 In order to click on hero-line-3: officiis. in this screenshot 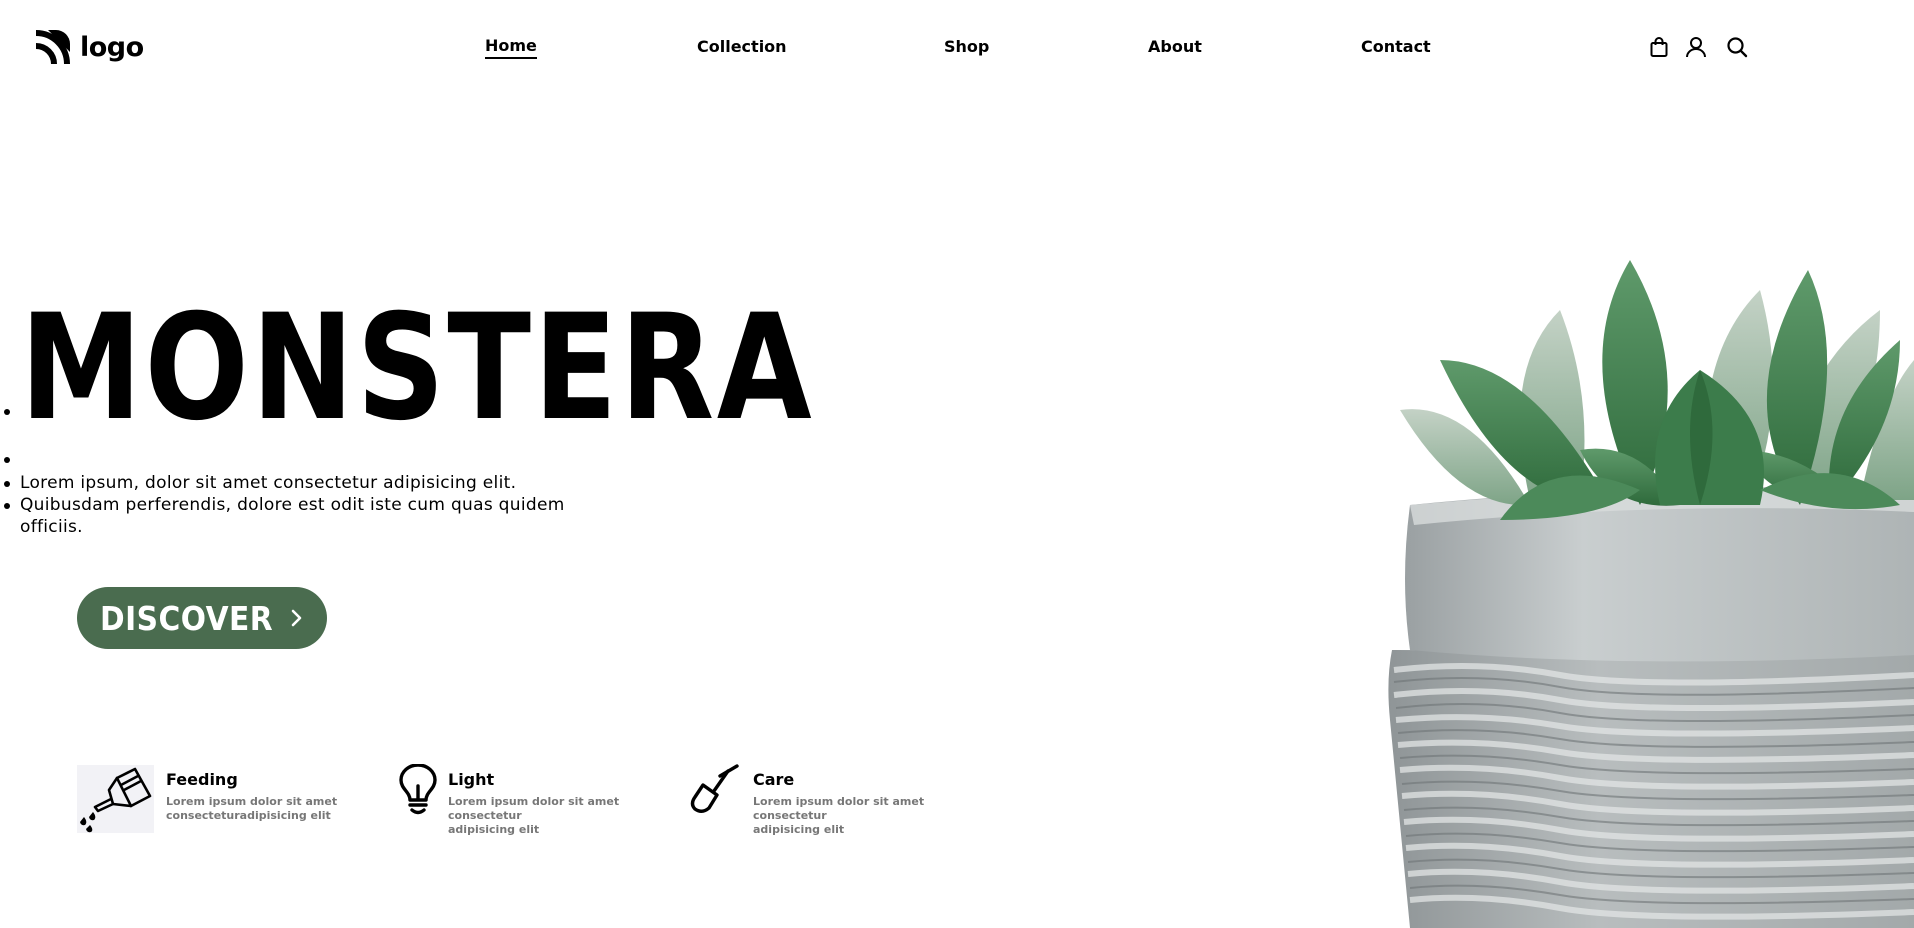, I will do `click(51, 527)`.